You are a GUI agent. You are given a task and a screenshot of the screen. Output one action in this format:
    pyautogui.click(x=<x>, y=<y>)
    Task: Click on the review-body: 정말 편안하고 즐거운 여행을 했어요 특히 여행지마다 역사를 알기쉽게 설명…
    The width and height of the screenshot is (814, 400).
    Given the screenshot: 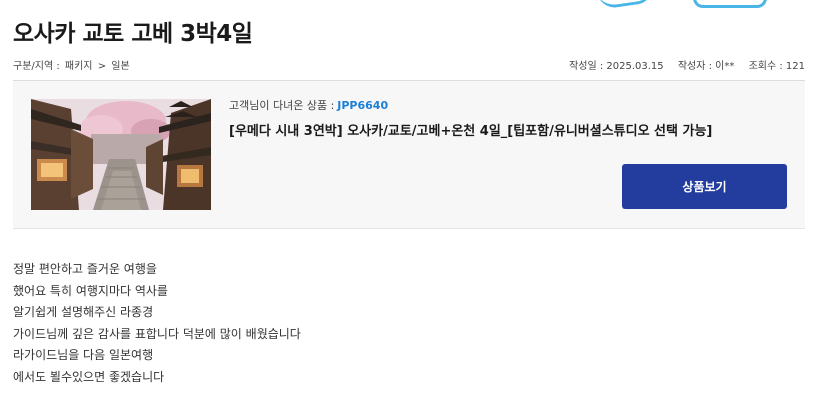 What is the action you would take?
    pyautogui.click(x=157, y=324)
    